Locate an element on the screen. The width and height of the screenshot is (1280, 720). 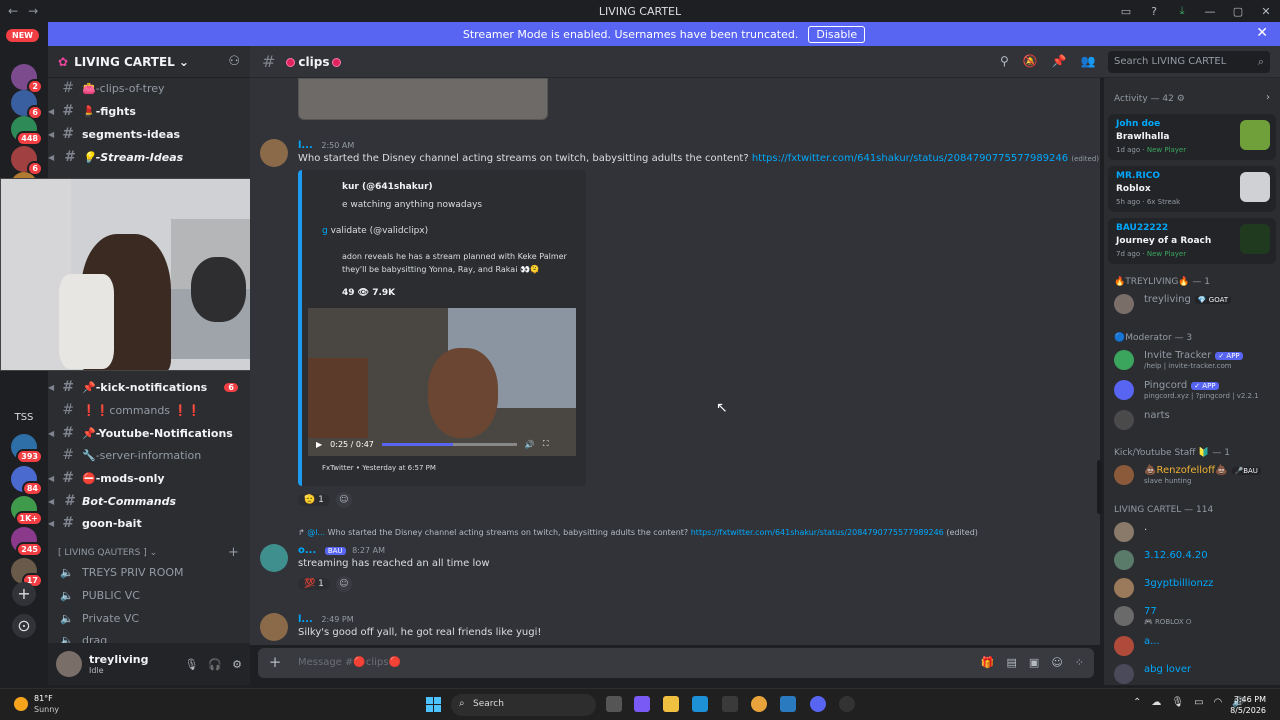
gif-icon: ▤ is located at coordinates (1012, 662).